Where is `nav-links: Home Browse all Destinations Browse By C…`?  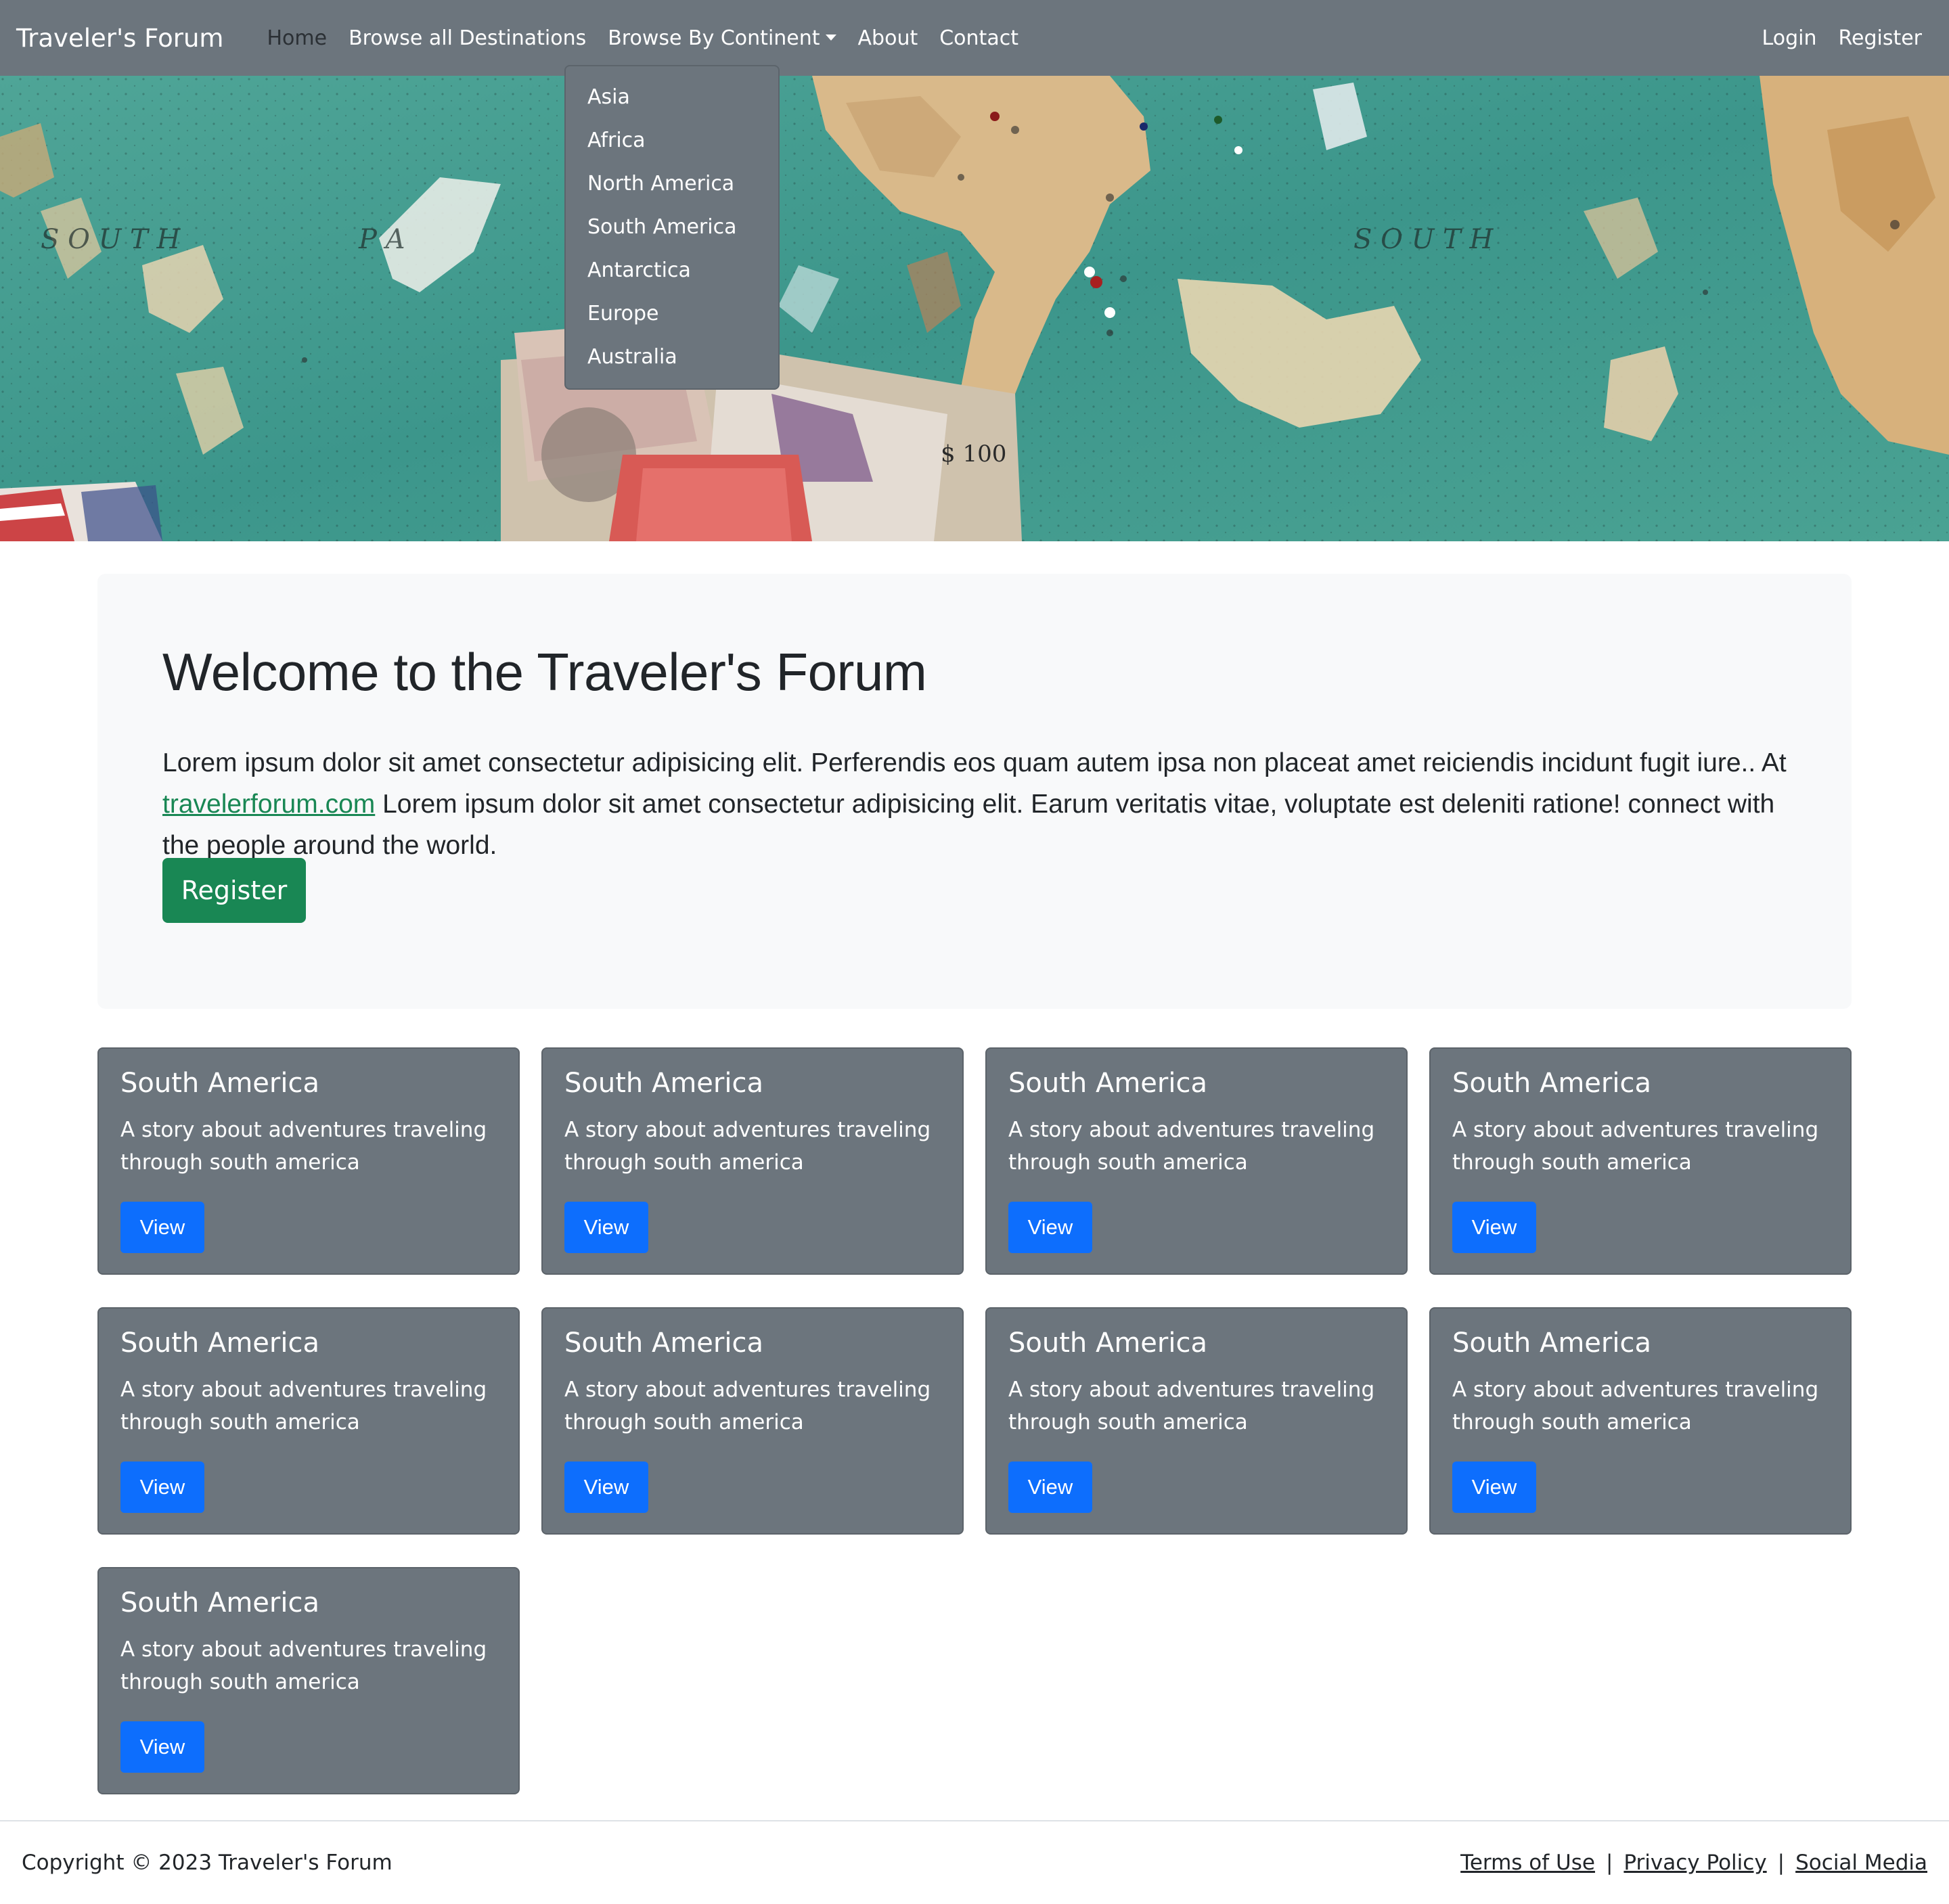
nav-links: Home Browse all Destinations Browse By C… is located at coordinates (642, 38).